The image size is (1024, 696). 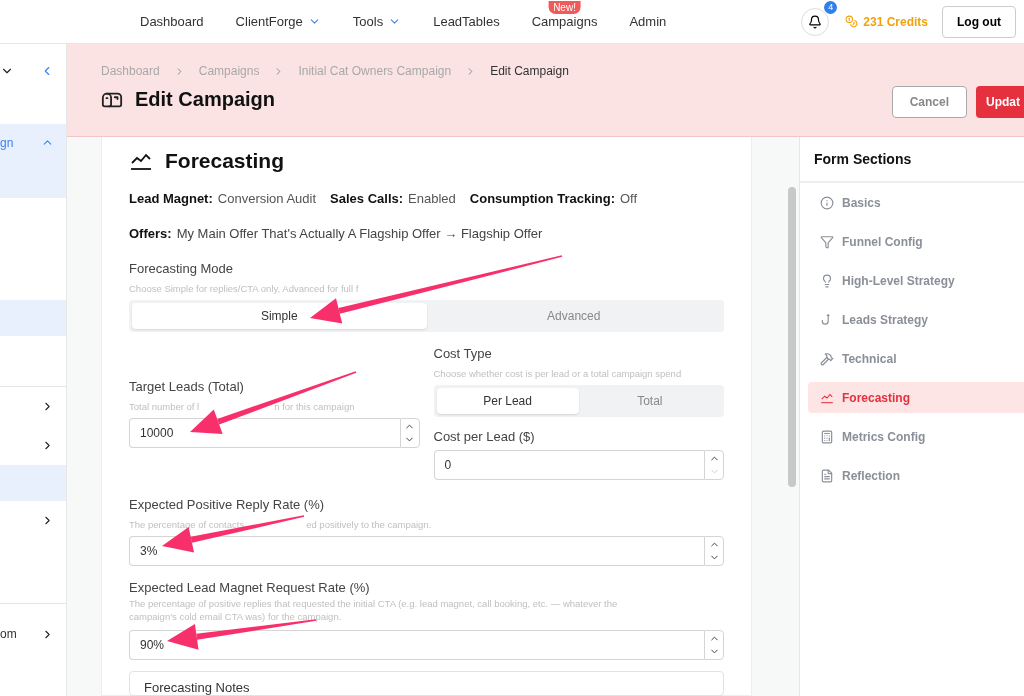 I want to click on calculator-icon, so click(x=827, y=436).